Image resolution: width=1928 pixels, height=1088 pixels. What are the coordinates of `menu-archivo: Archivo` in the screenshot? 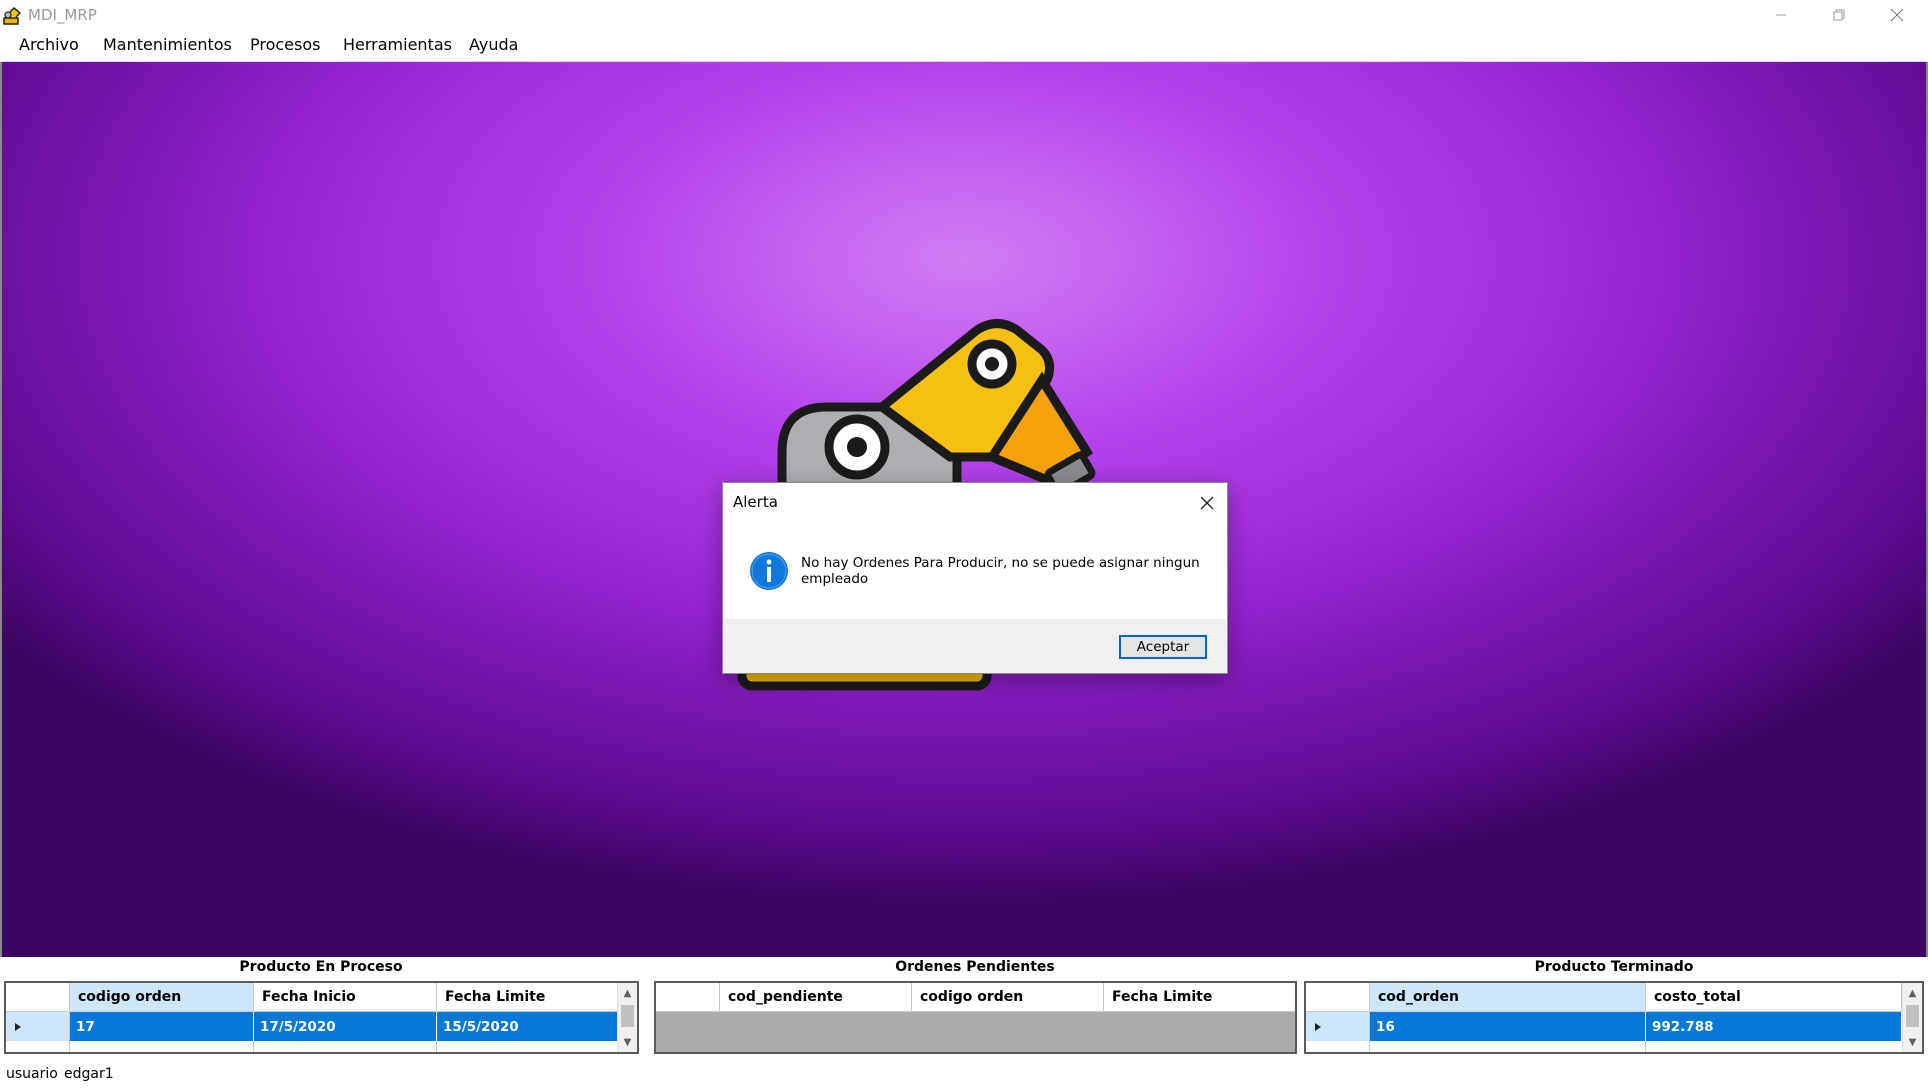 It's located at (49, 44).